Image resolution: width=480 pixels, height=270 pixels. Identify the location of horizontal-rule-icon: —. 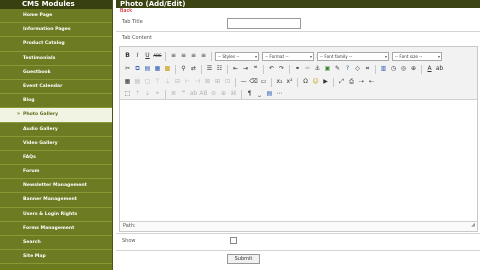
(243, 82).